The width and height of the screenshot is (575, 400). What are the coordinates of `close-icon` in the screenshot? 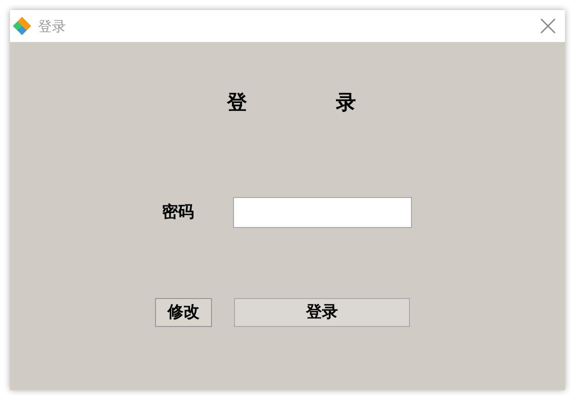 It's located at (548, 26).